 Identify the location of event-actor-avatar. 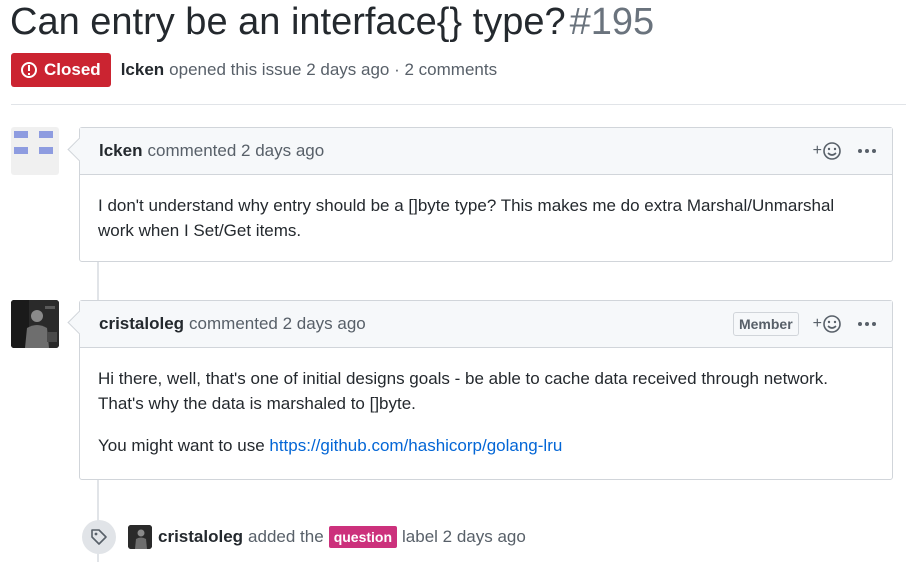
(140, 537).